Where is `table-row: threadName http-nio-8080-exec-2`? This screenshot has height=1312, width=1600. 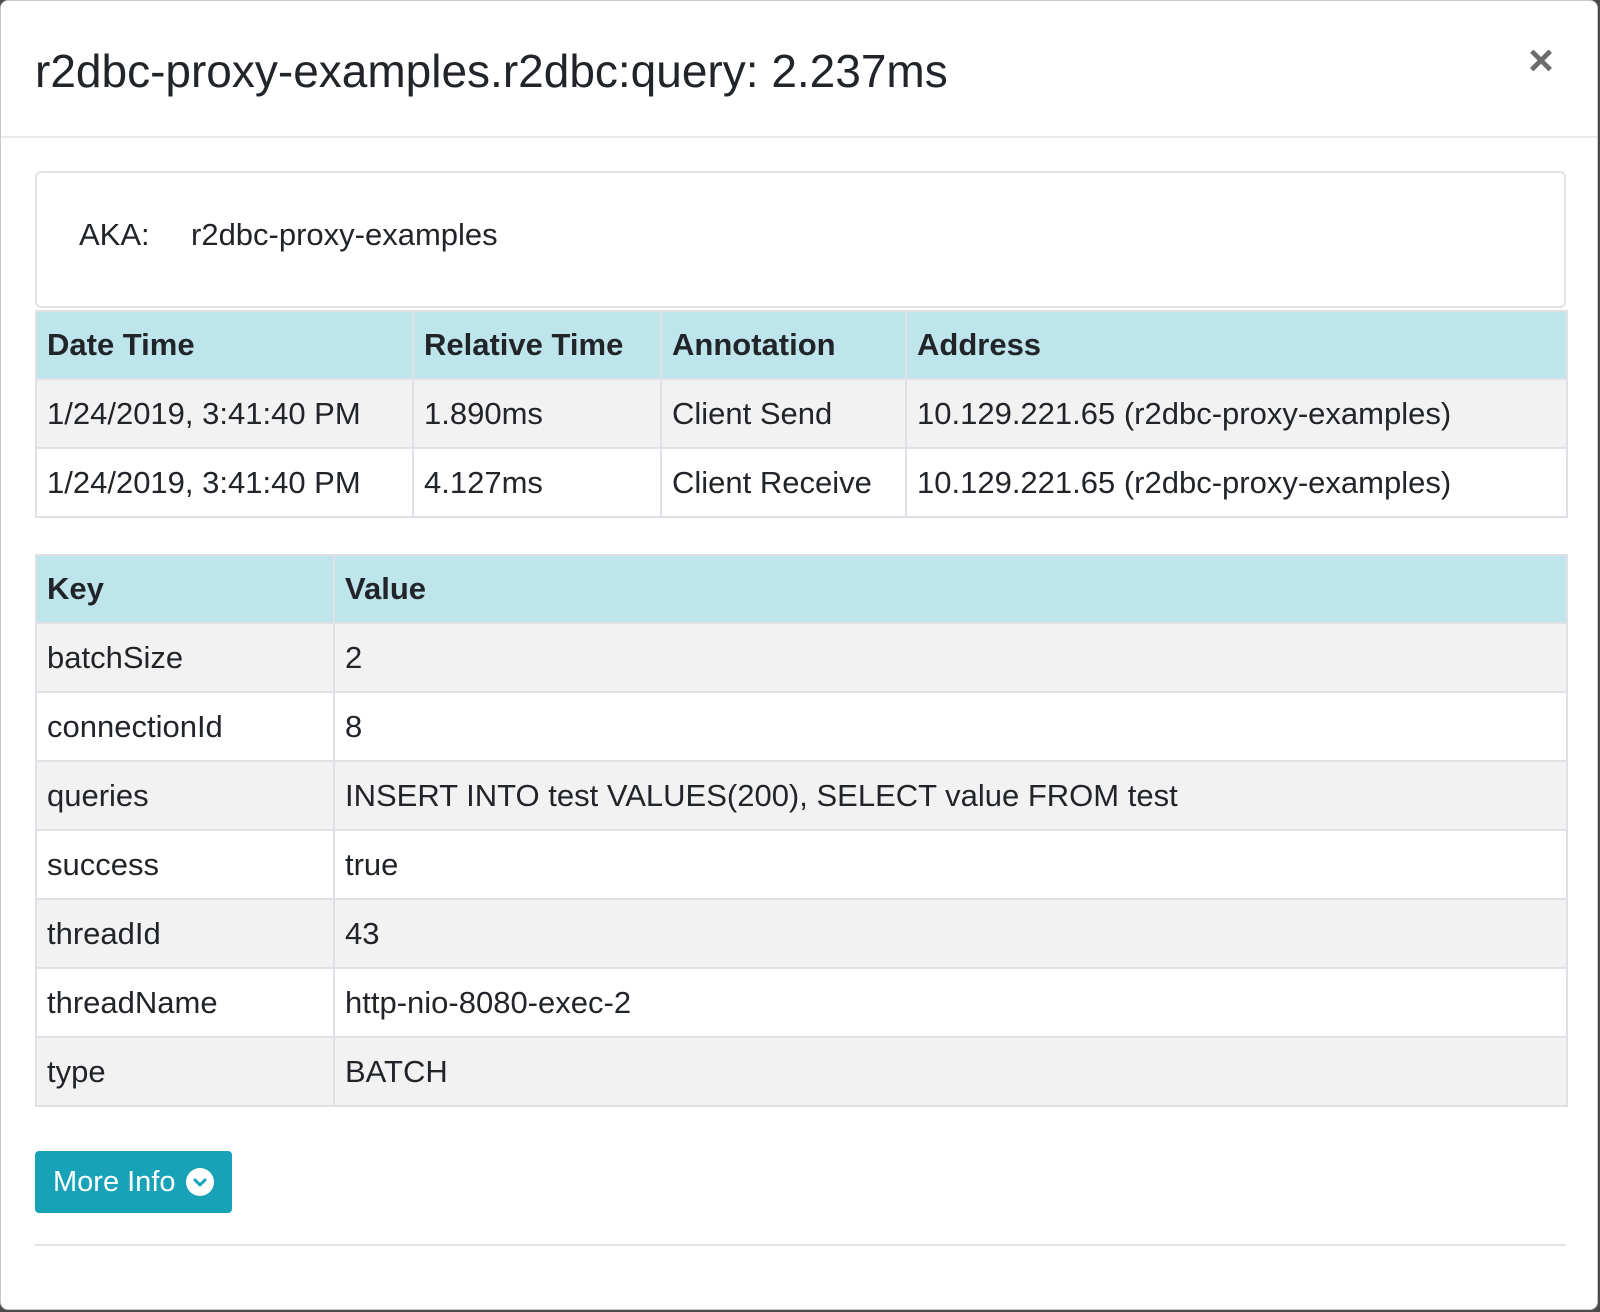 table-row: threadName http-nio-8080-exec-2 is located at coordinates (801, 1002).